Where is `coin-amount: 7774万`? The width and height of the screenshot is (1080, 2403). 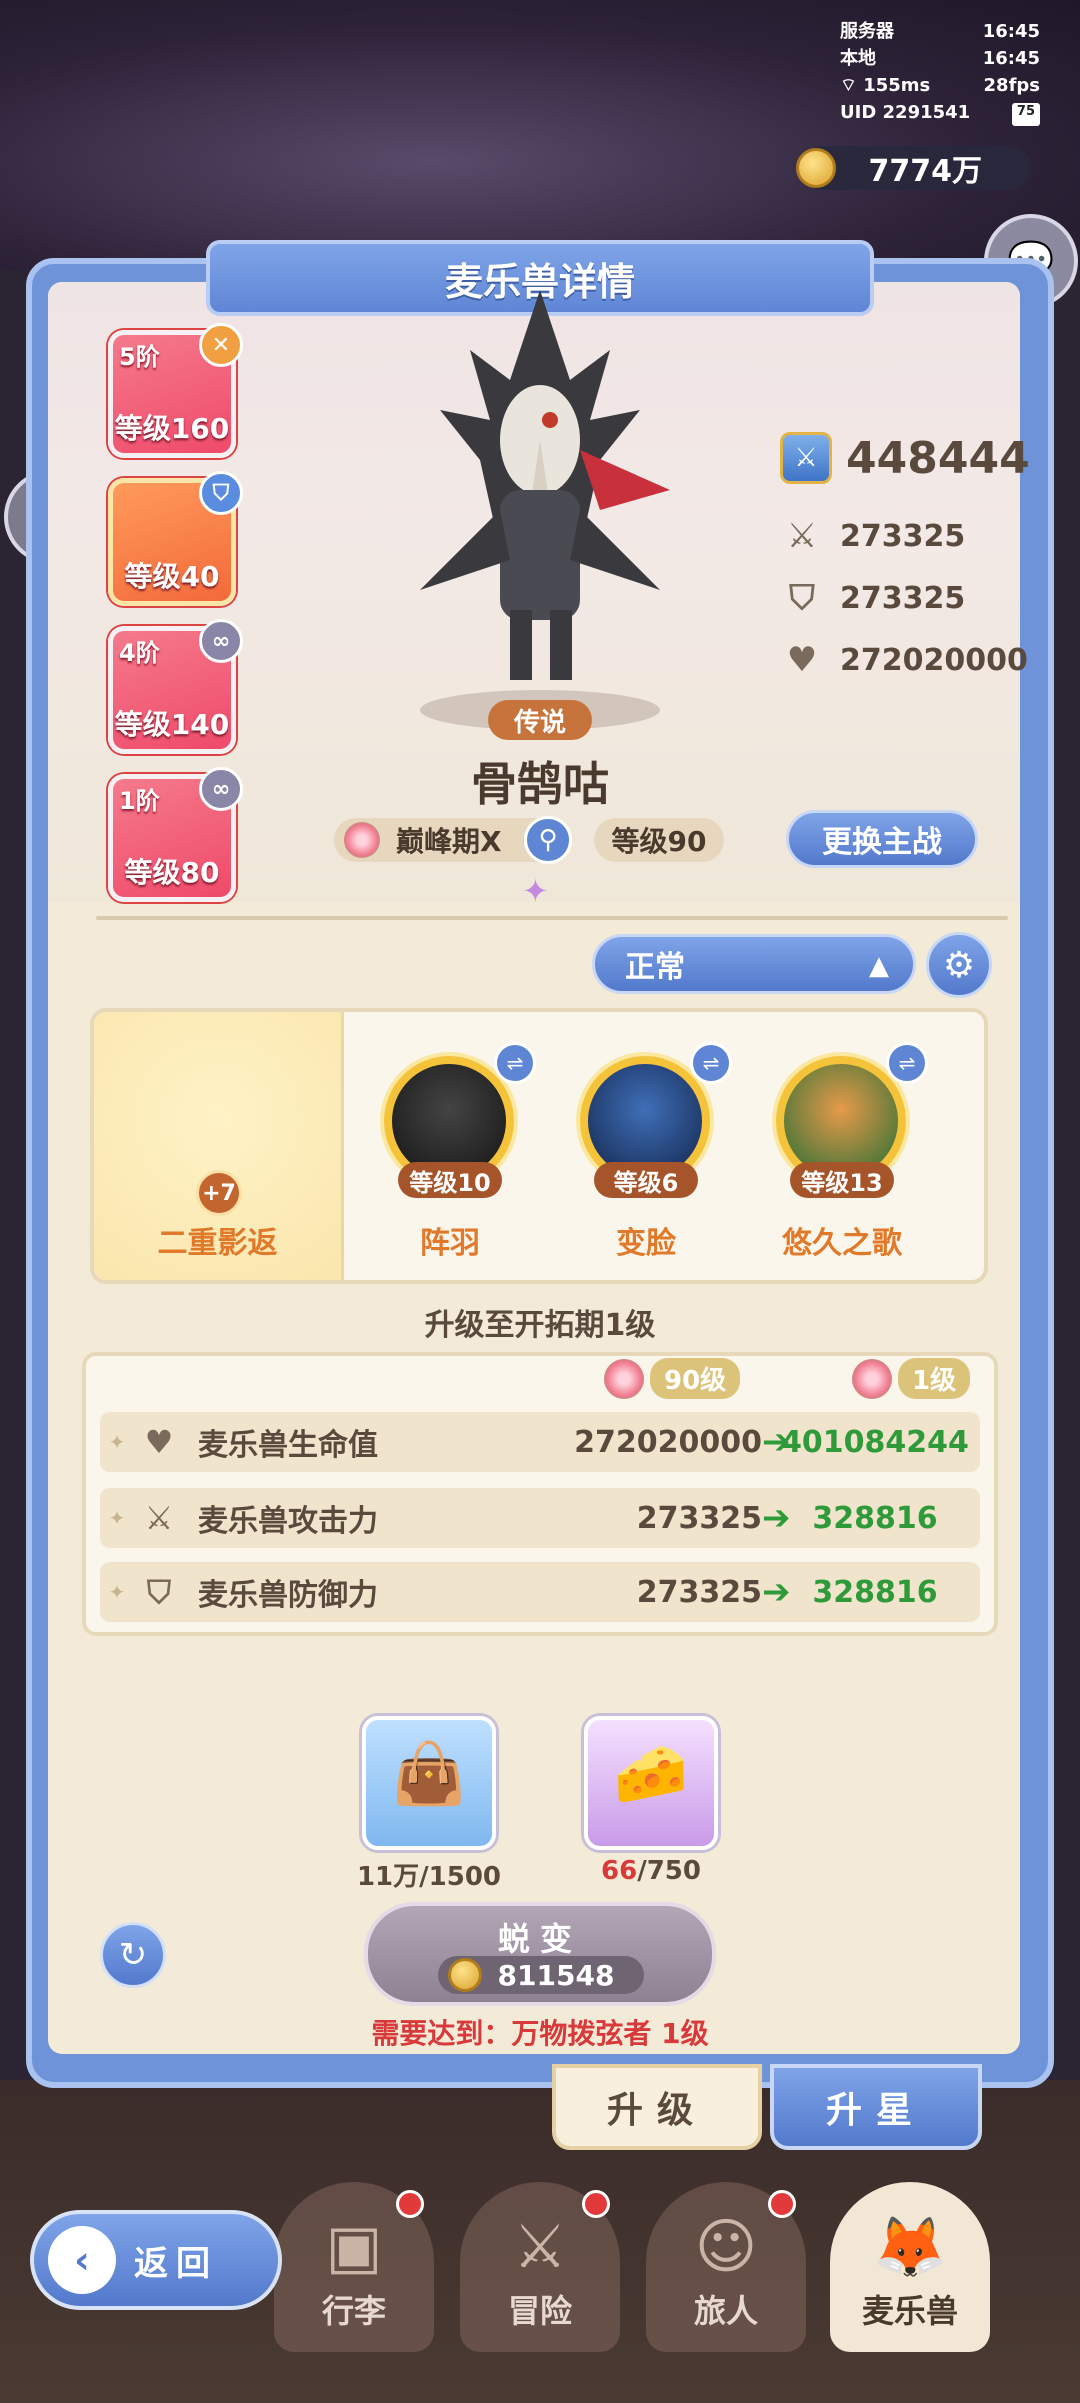 coin-amount: 7774万 is located at coordinates (925, 171).